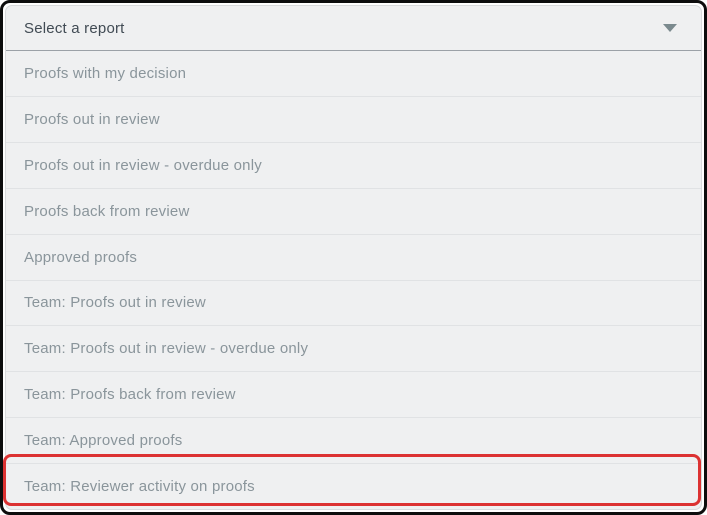 The height and width of the screenshot is (515, 707). I want to click on list-item-label: Team: Approved proofs, so click(103, 441).